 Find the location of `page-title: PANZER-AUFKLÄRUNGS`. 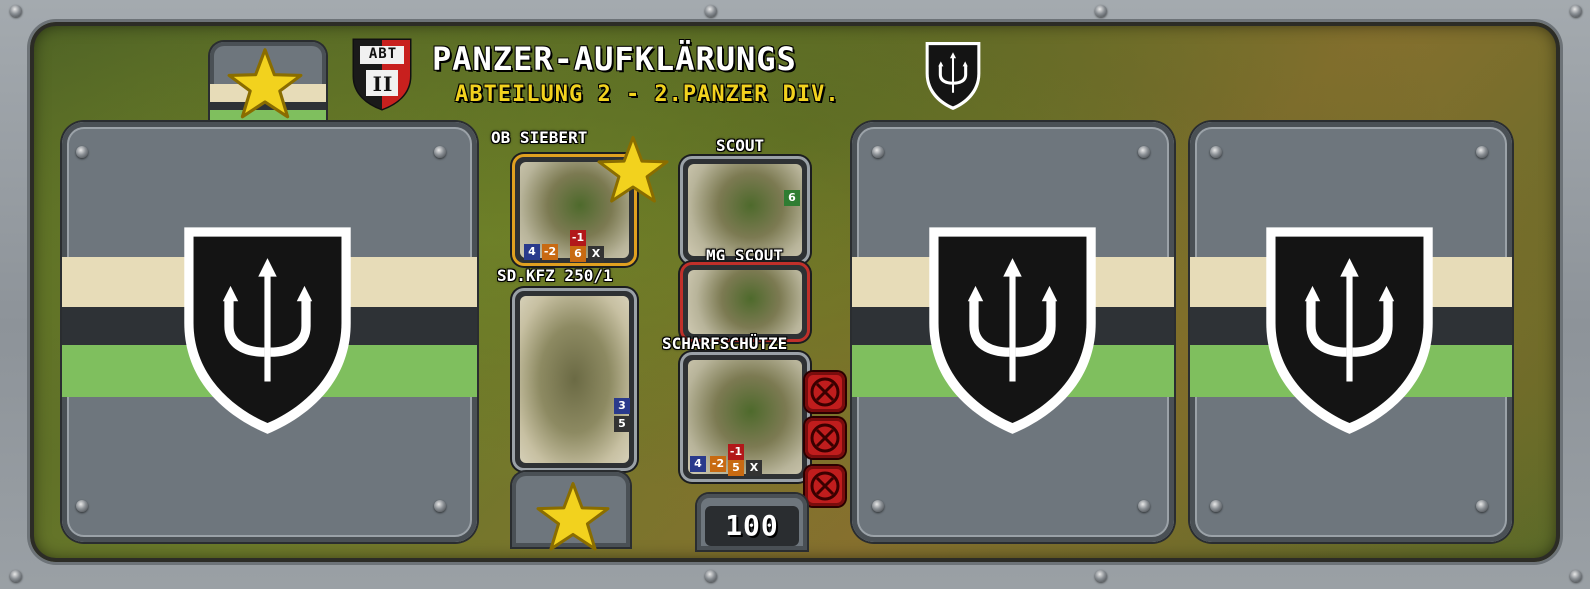

page-title: PANZER-AUFKLÄRUNGS is located at coordinates (614, 59).